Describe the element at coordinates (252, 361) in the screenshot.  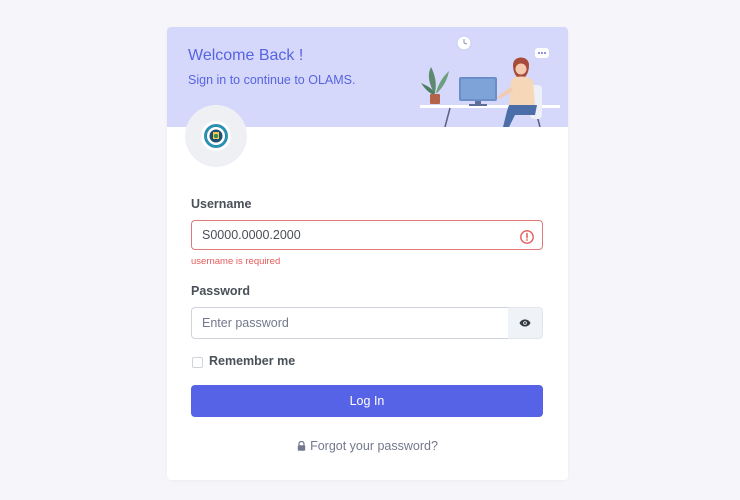
I see `remember-me-label: Remember me` at that location.